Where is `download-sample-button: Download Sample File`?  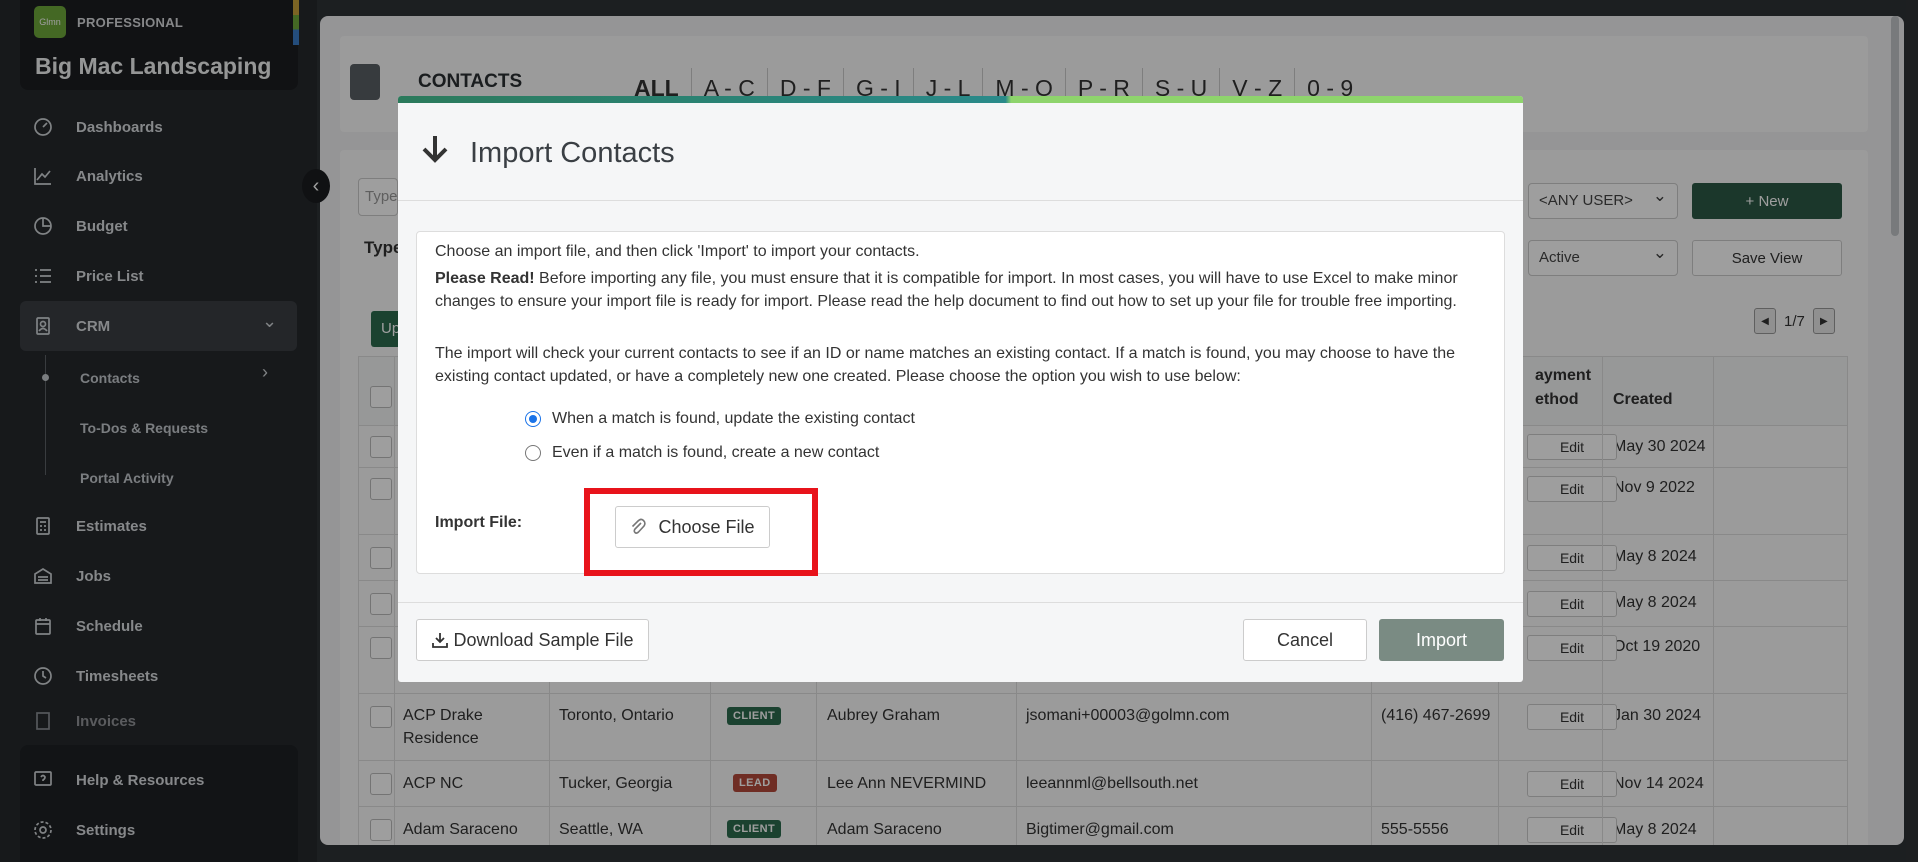 download-sample-button: Download Sample File is located at coordinates (532, 640).